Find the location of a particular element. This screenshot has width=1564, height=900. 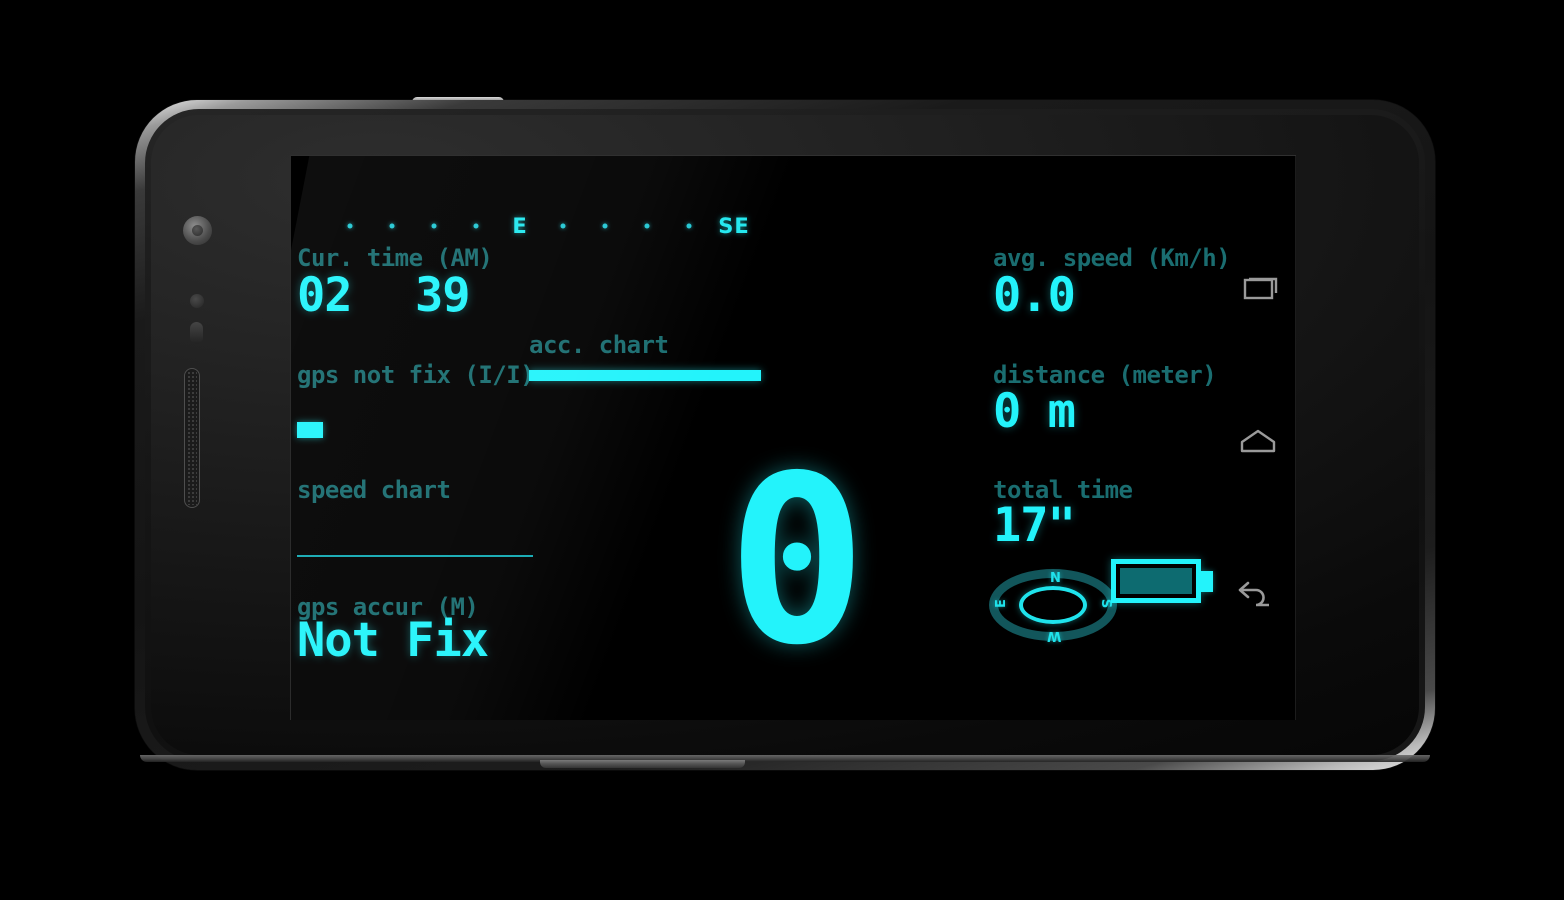

total-time-value: 17" is located at coordinates (1034, 525).